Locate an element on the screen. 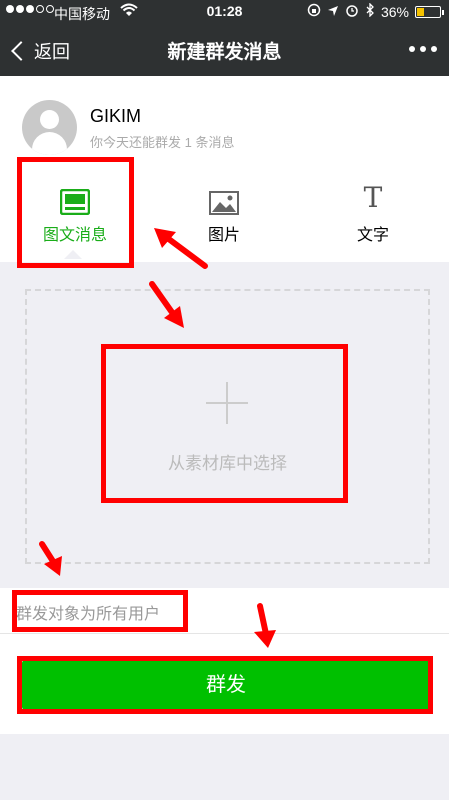  image-icon is located at coordinates (224, 198).